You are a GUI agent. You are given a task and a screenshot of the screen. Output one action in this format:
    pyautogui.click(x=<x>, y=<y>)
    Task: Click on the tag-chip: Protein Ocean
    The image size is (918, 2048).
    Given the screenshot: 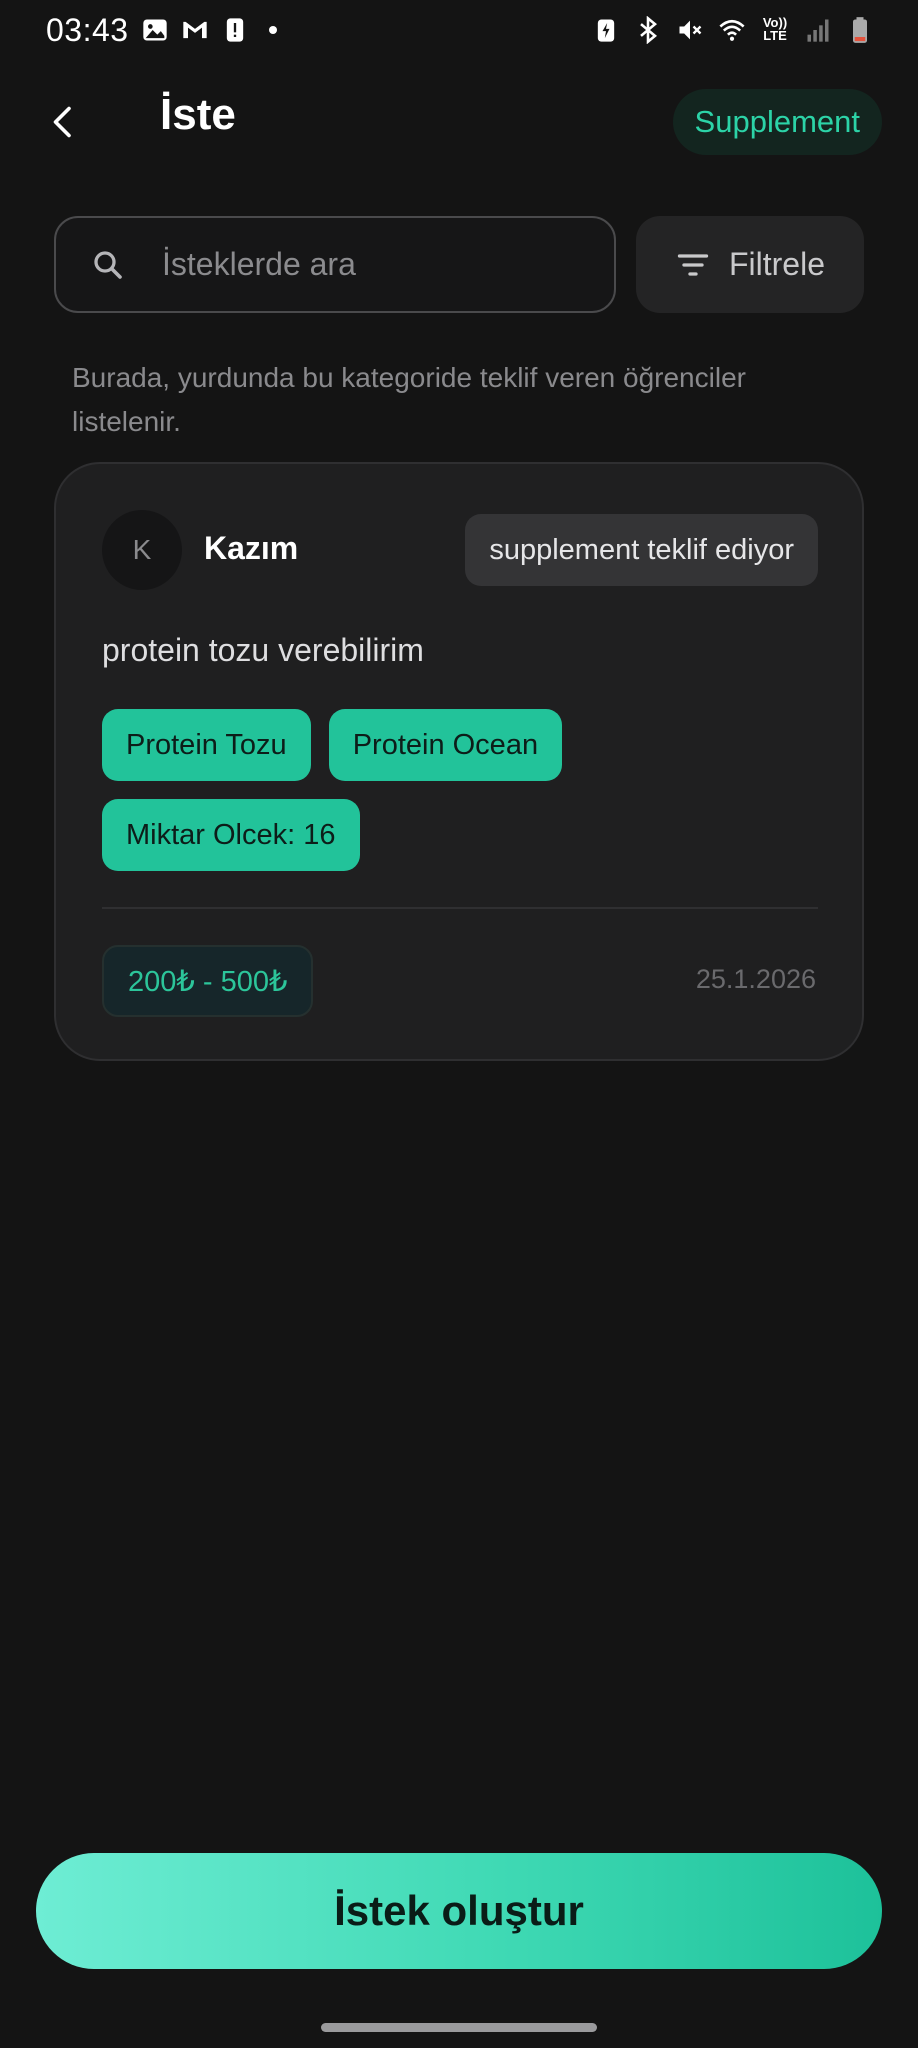 What is the action you would take?
    pyautogui.click(x=445, y=745)
    